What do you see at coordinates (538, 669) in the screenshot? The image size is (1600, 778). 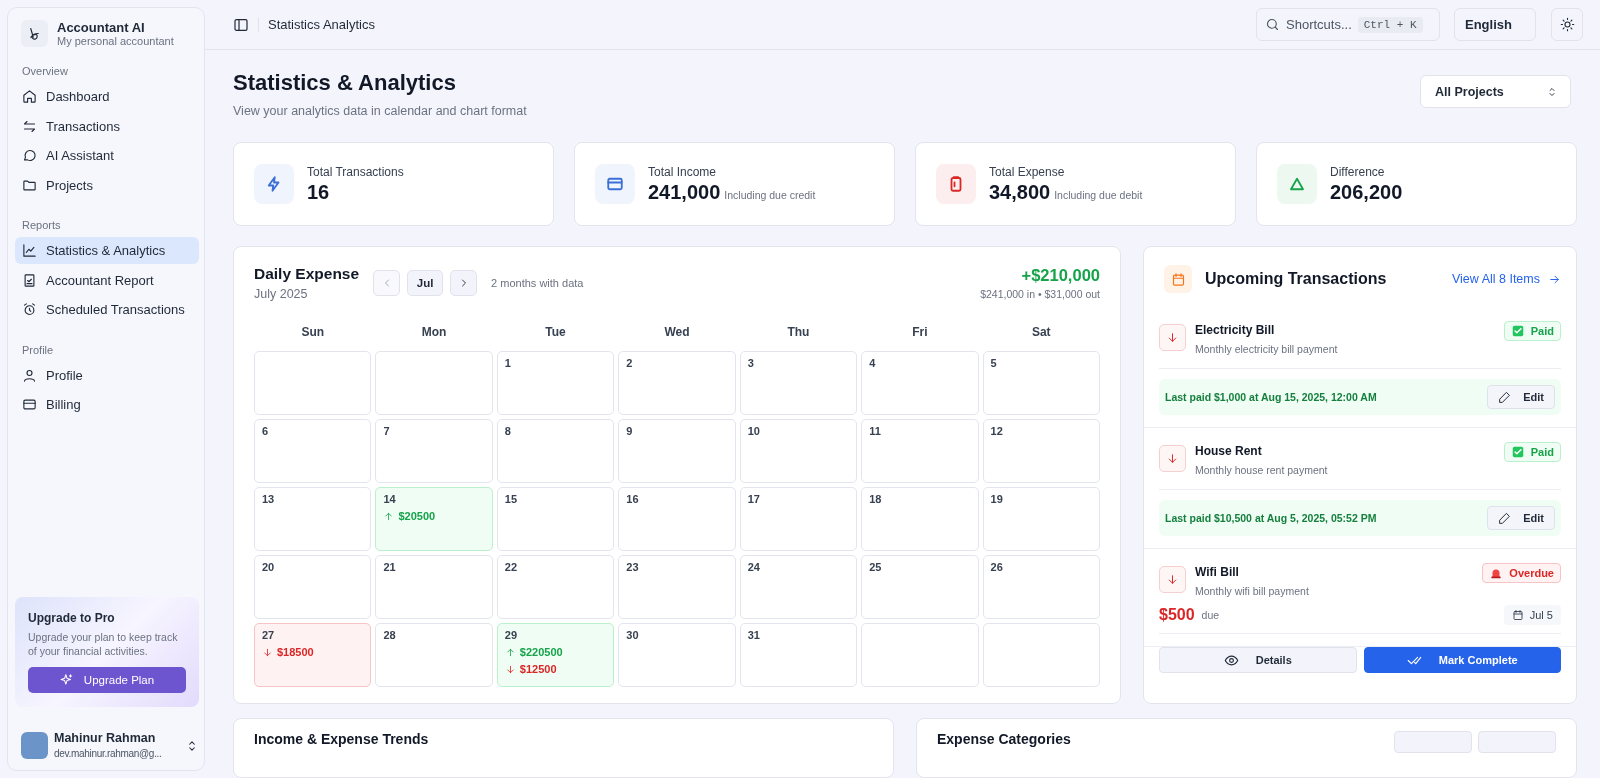 I see `amount: $12500` at bounding box center [538, 669].